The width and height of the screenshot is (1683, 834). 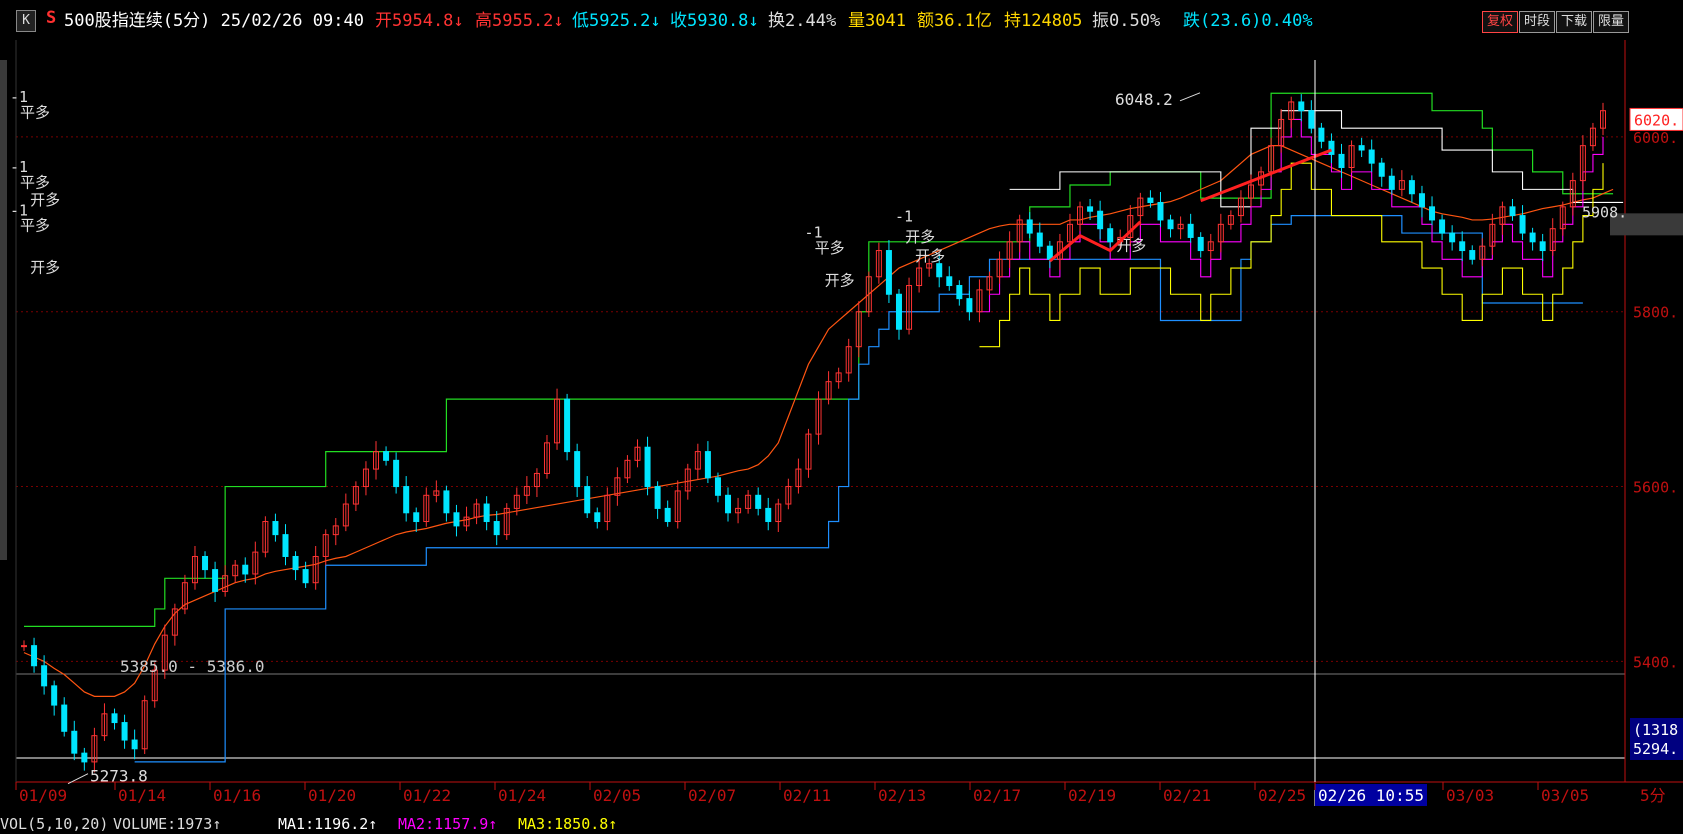 What do you see at coordinates (519, 21) in the screenshot?
I see `high-price: 高5955.2↓` at bounding box center [519, 21].